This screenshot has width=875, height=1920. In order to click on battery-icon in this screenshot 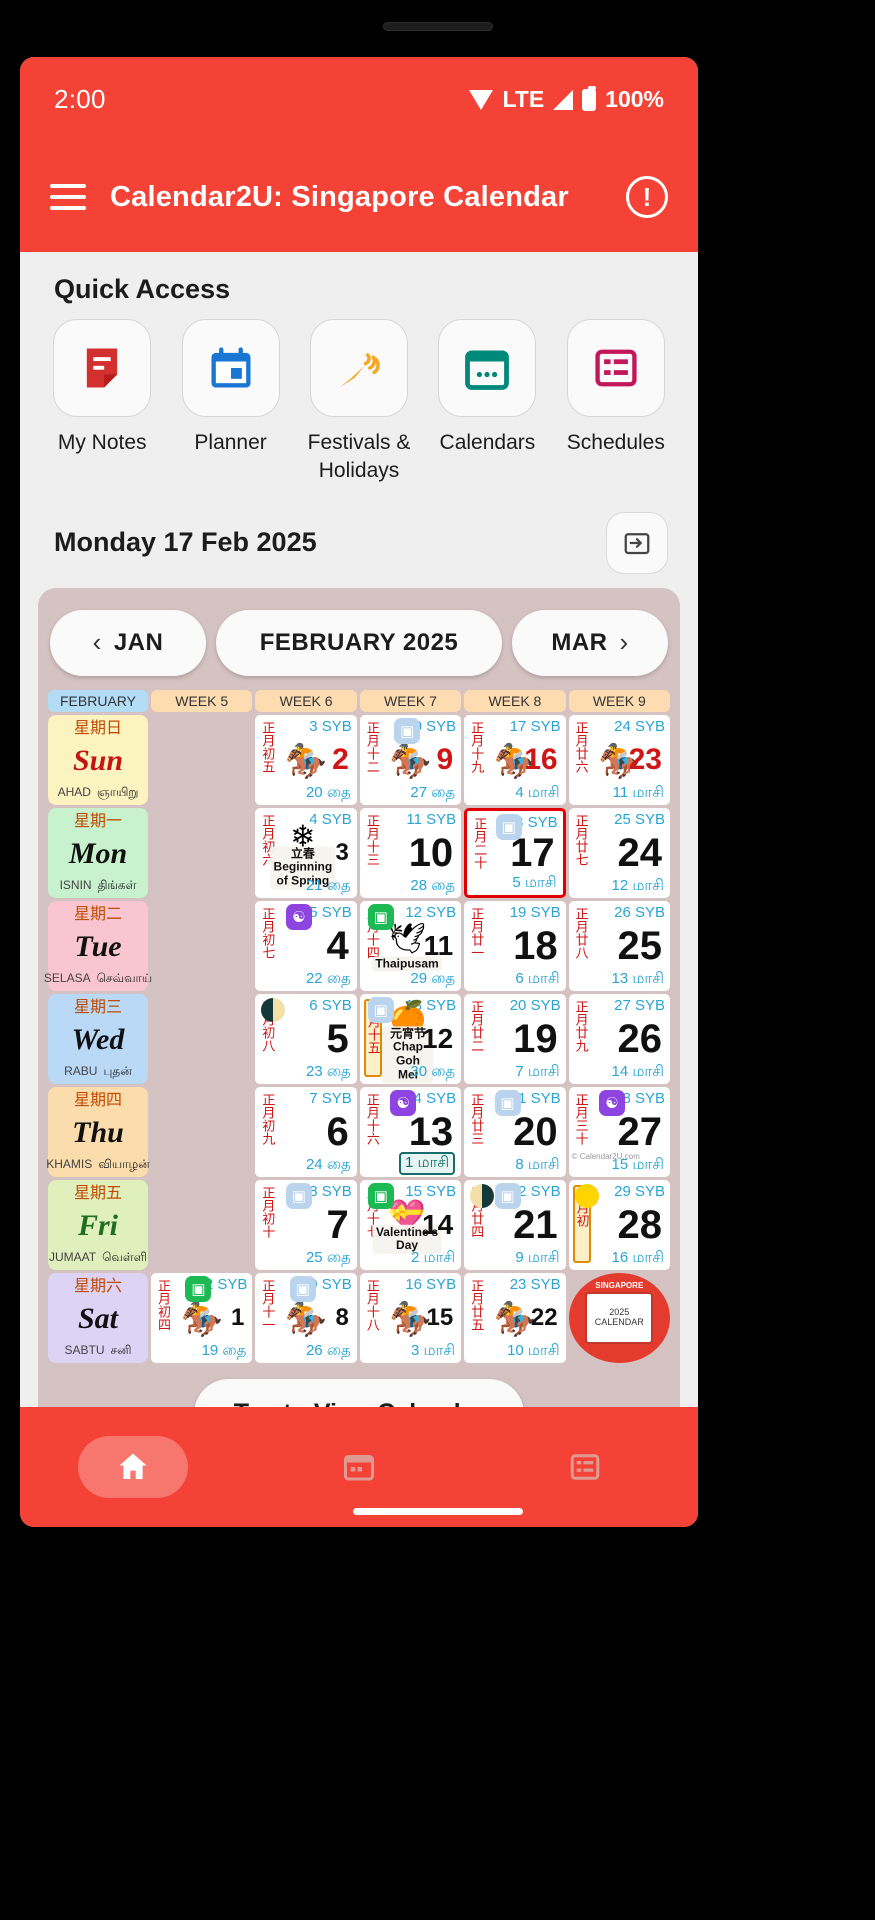, I will do `click(589, 98)`.